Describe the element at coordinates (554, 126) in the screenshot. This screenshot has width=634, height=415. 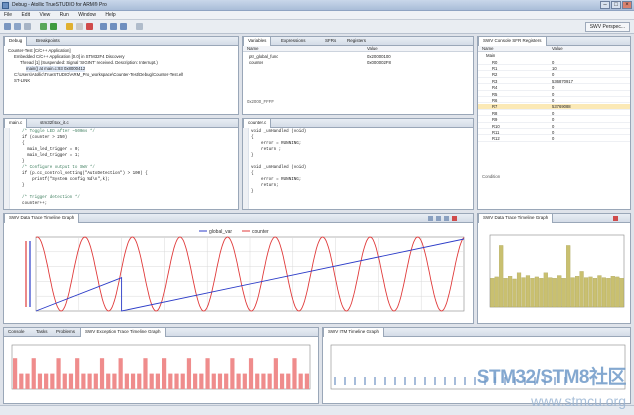
I see `register-row: R10 0` at that location.